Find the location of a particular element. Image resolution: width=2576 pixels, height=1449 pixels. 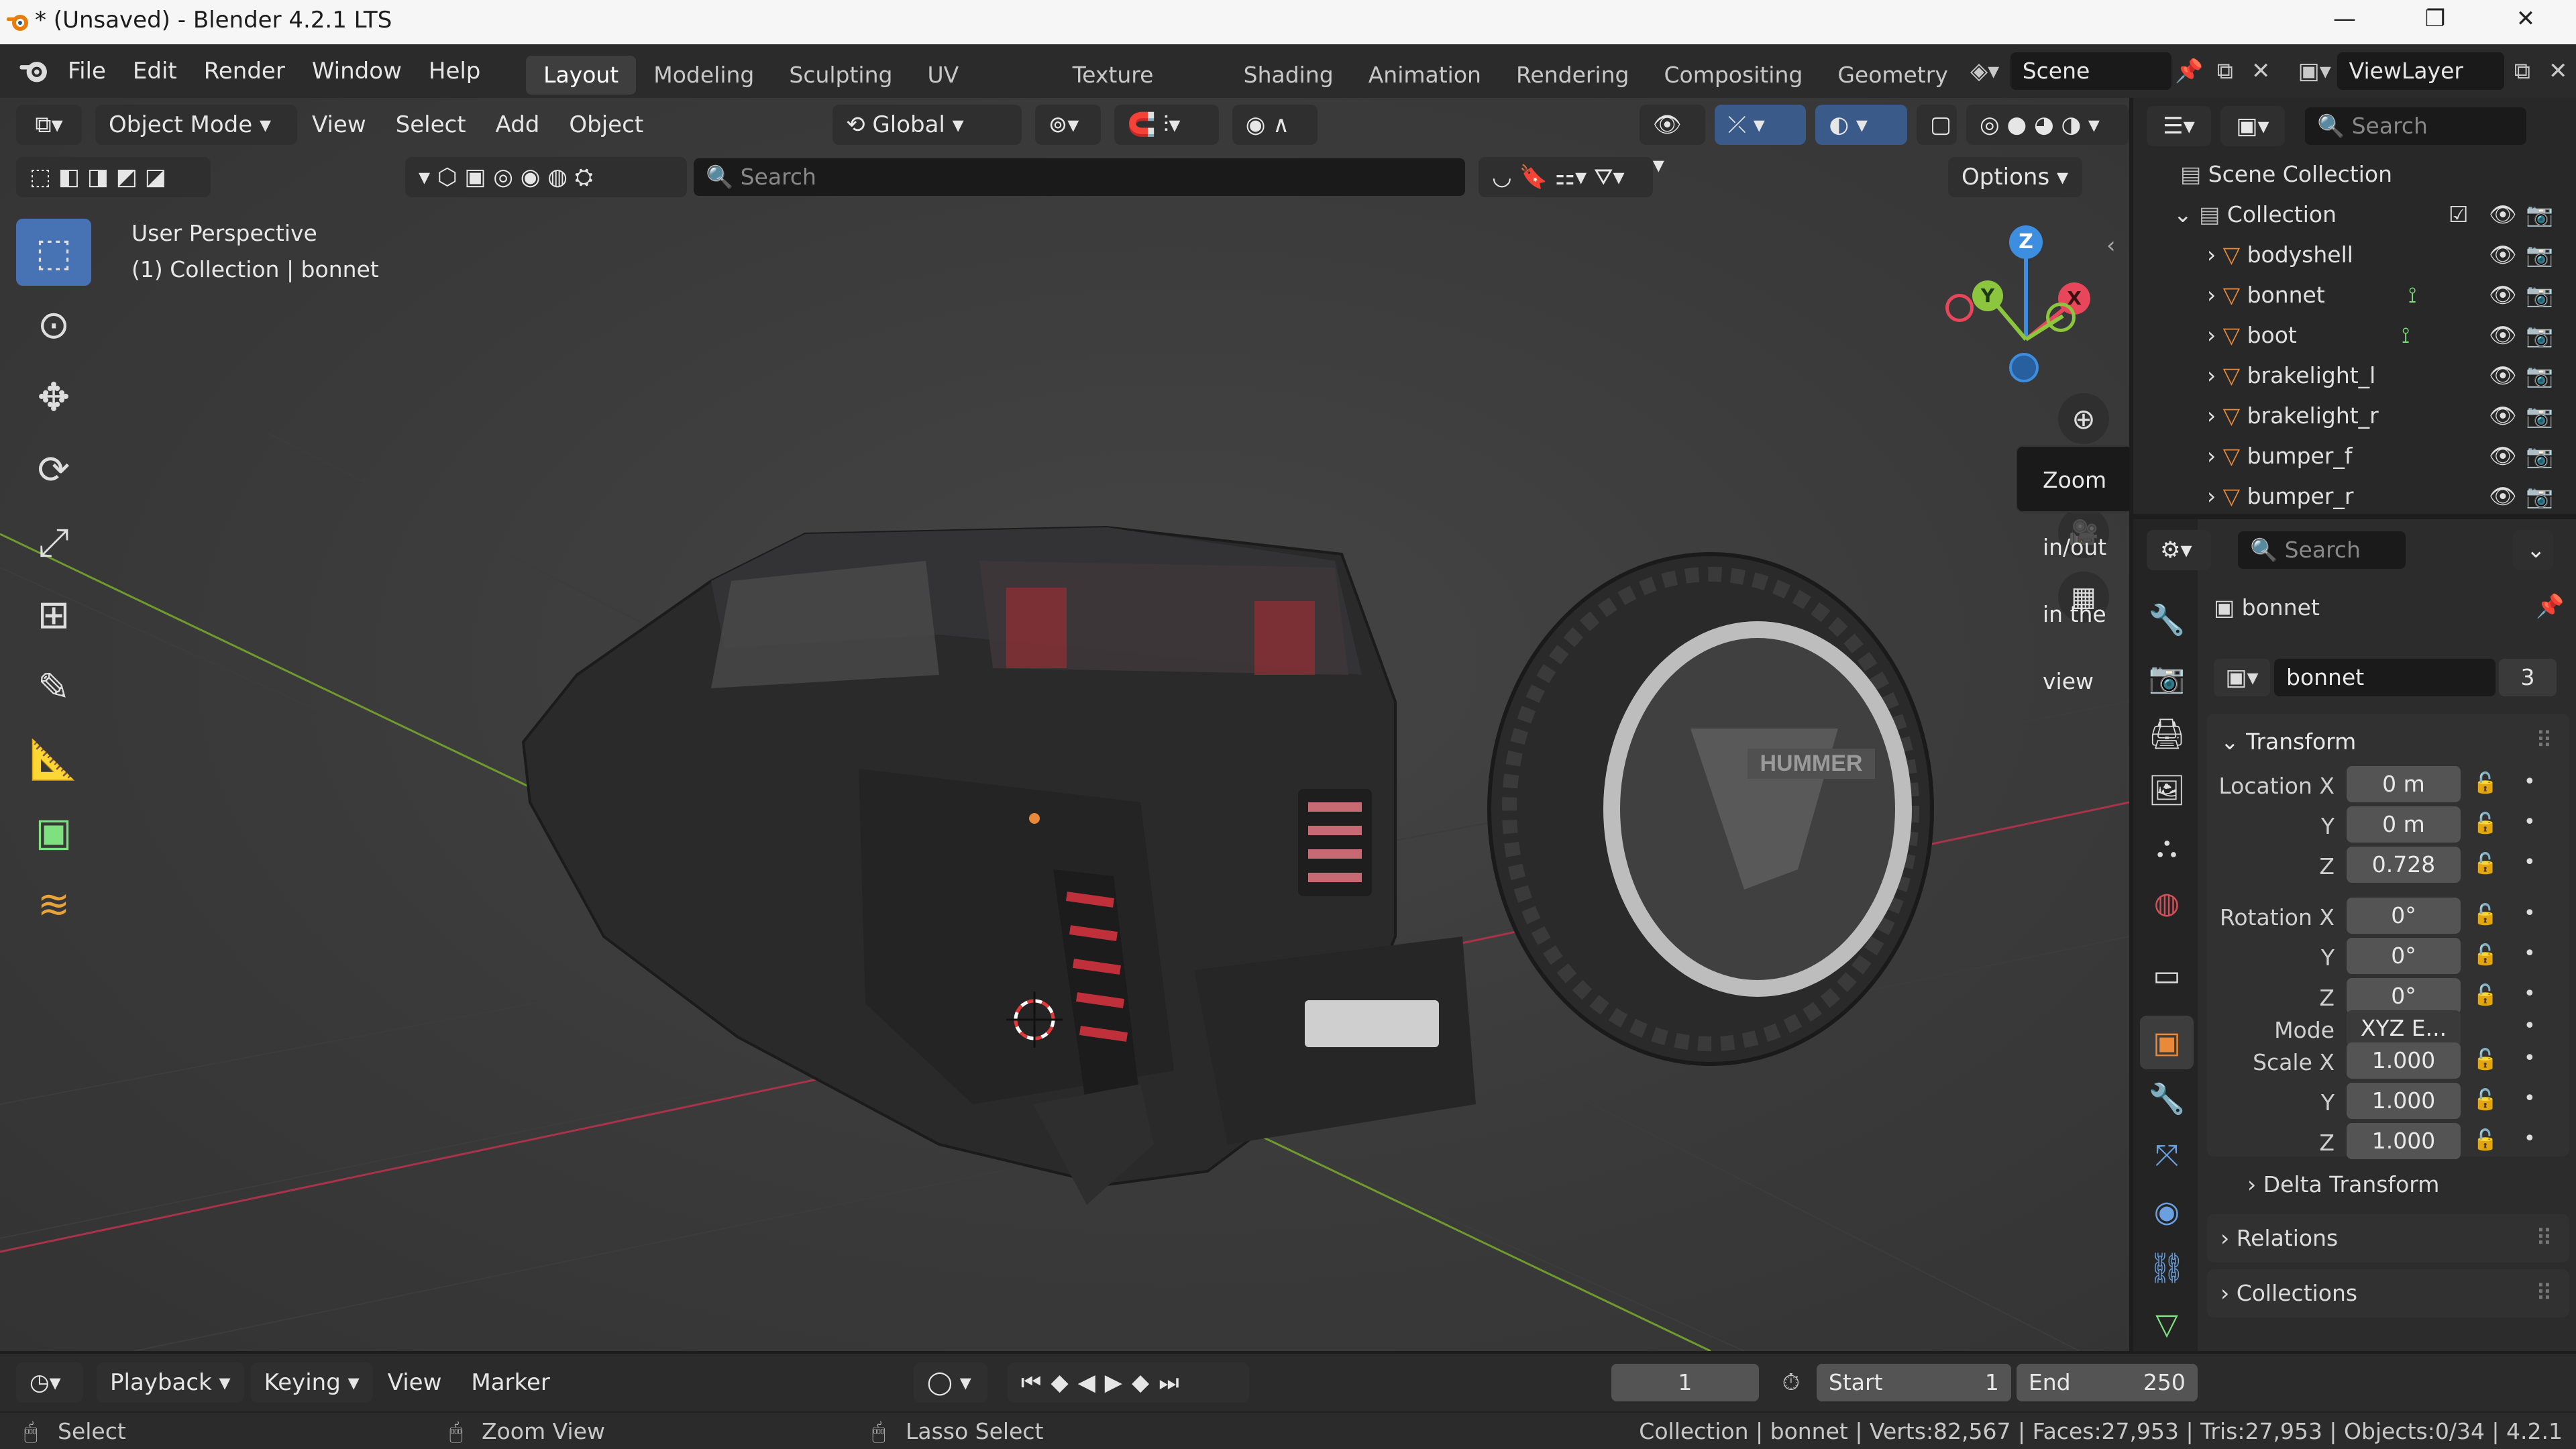

view-layer-field: ViewLayer is located at coordinates (2421, 71).